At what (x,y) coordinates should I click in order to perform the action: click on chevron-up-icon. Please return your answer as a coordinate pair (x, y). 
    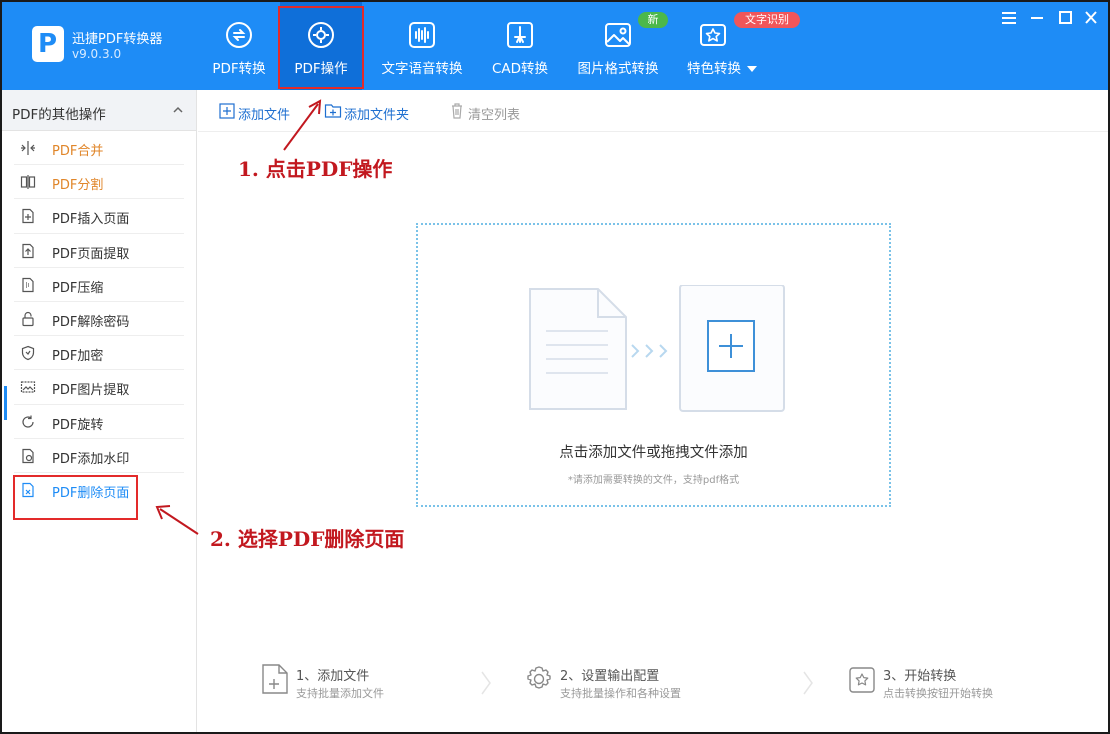
    Looking at the image, I should click on (178, 110).